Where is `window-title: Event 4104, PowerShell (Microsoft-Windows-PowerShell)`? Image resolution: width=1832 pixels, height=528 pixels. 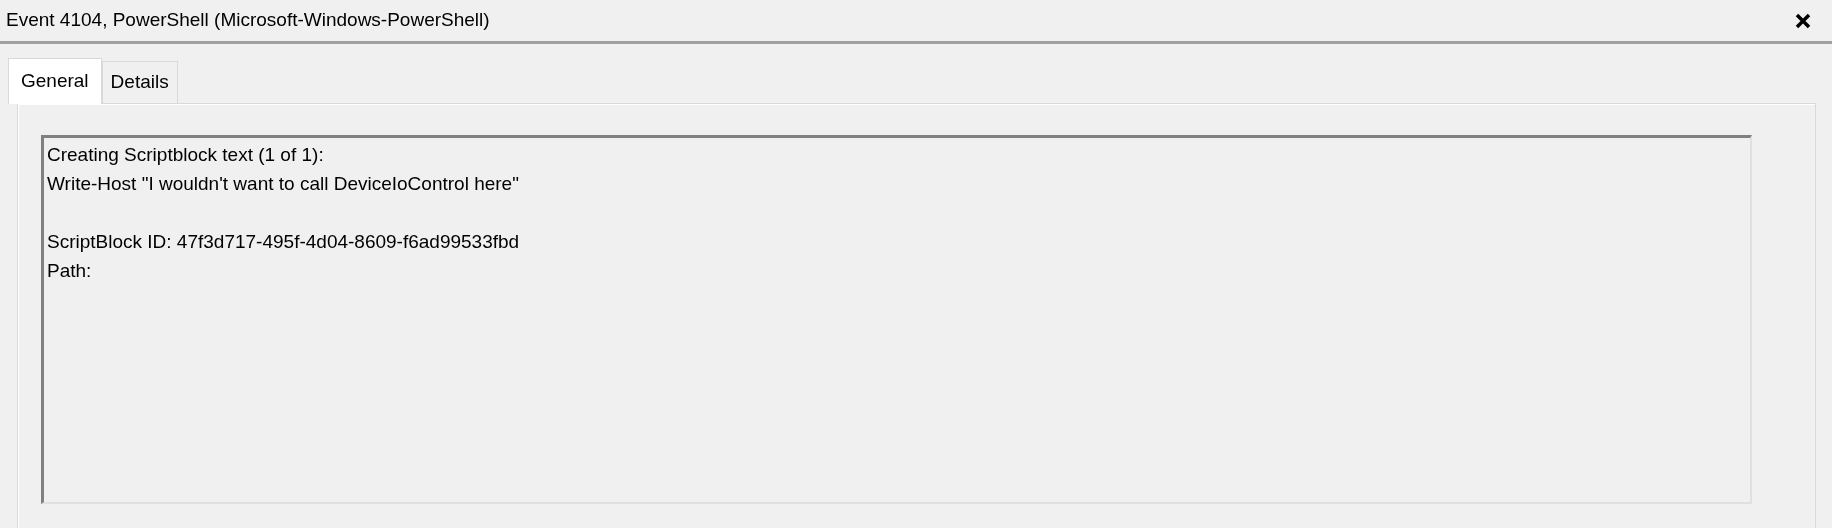
window-title: Event 4104, PowerShell (Microsoft-Windows-PowerShell) is located at coordinates (248, 20).